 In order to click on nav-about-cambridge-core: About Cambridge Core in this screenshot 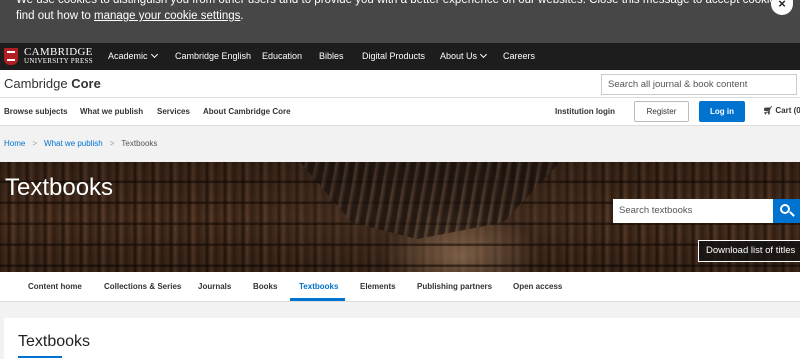, I will do `click(247, 111)`.